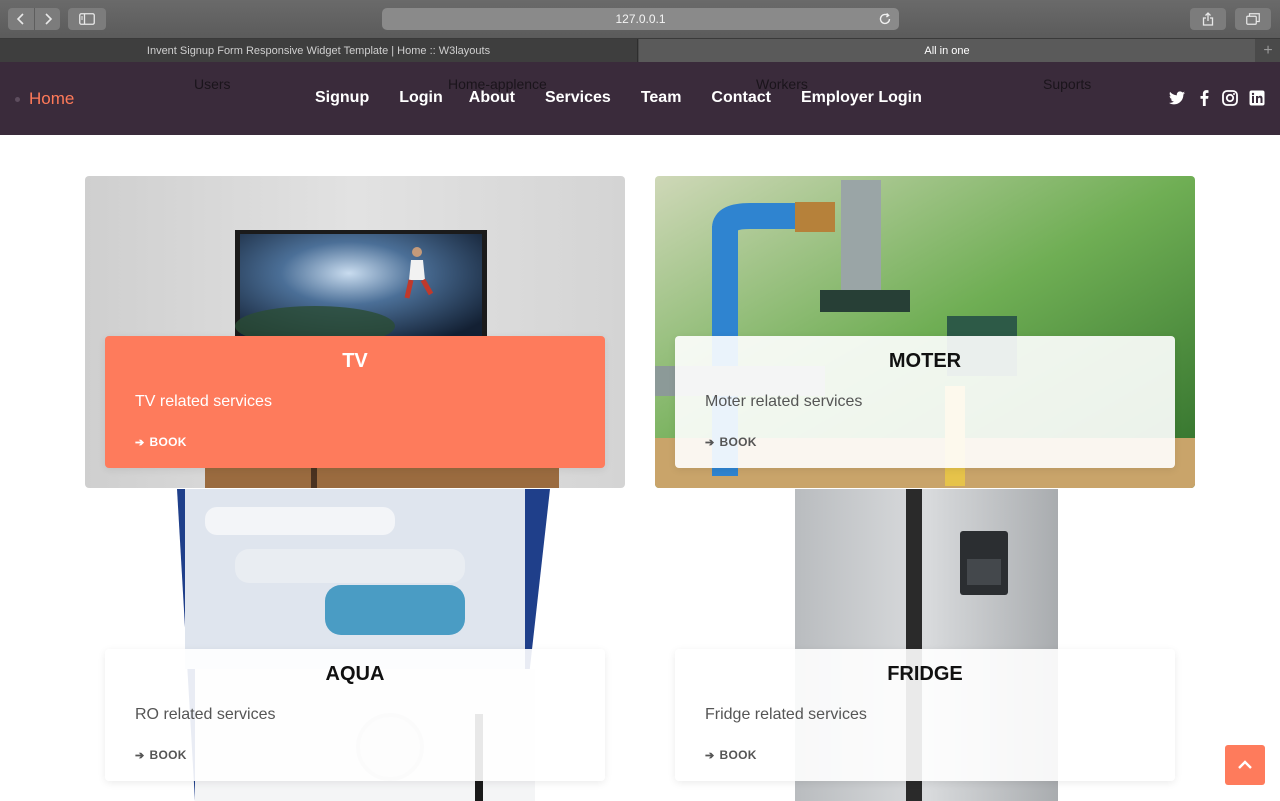 The height and width of the screenshot is (801, 1280). I want to click on nav-login: Login, so click(421, 98).